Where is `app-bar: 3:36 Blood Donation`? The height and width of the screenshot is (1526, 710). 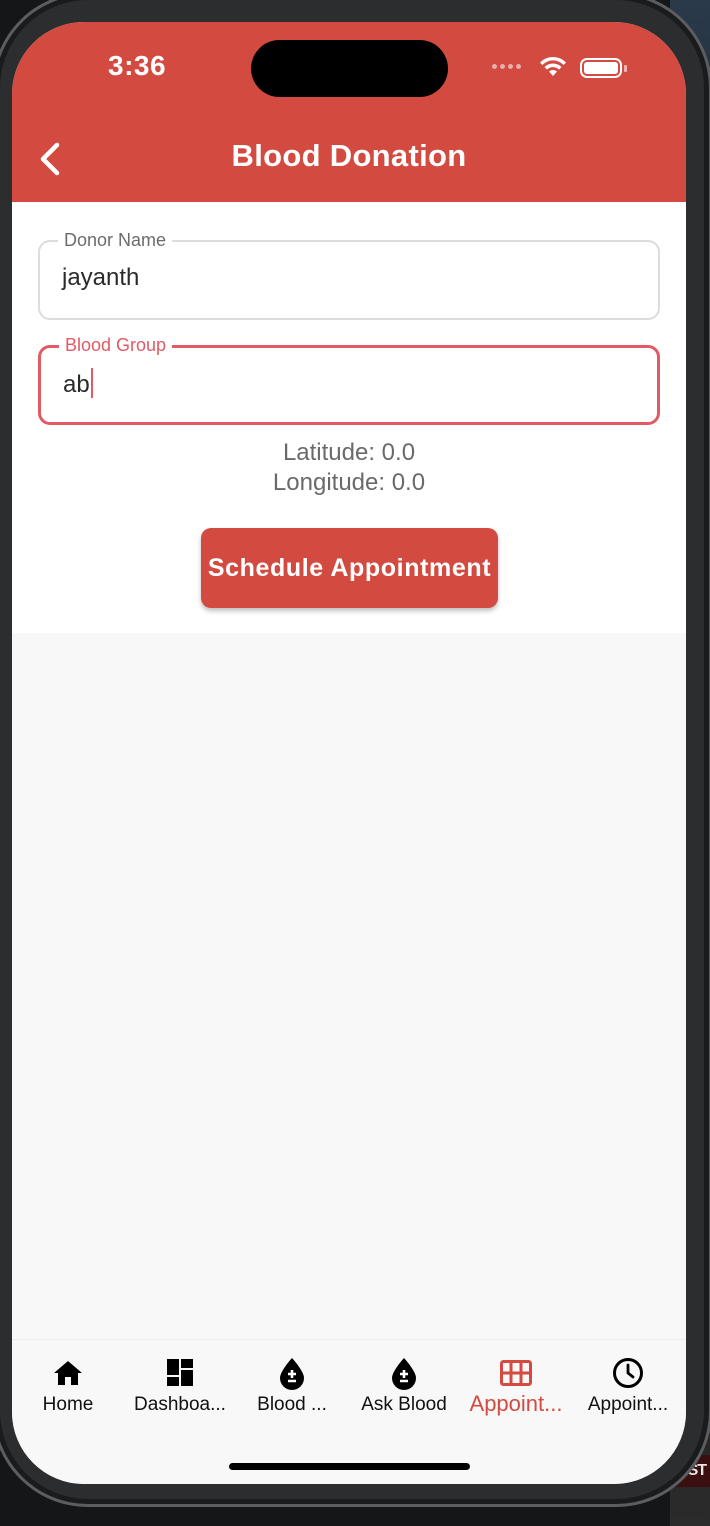 app-bar: 3:36 Blood Donation is located at coordinates (349, 112).